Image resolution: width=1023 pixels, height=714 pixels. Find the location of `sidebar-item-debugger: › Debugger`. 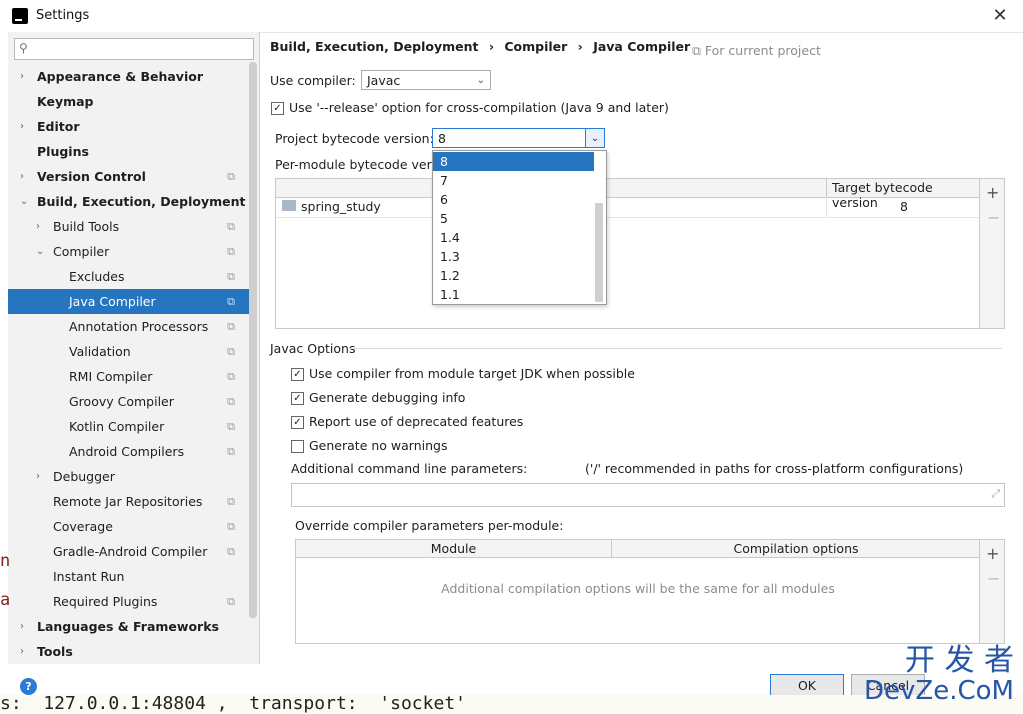

sidebar-item-debugger: › Debugger is located at coordinates (129, 476).